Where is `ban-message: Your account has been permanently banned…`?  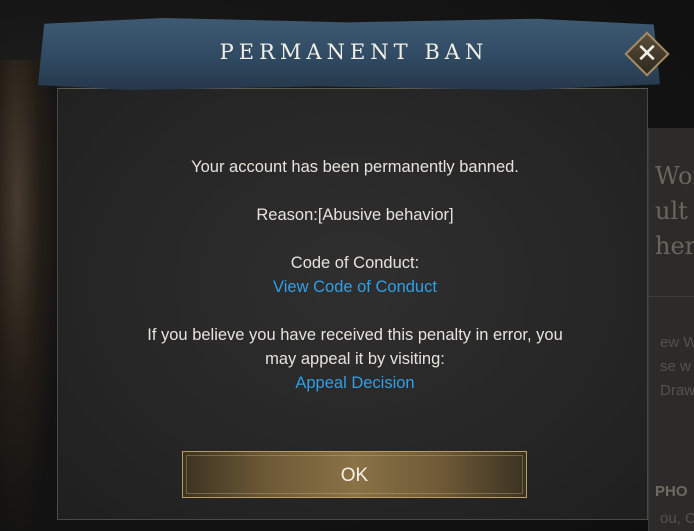 ban-message: Your account has been permanently banned… is located at coordinates (355, 167).